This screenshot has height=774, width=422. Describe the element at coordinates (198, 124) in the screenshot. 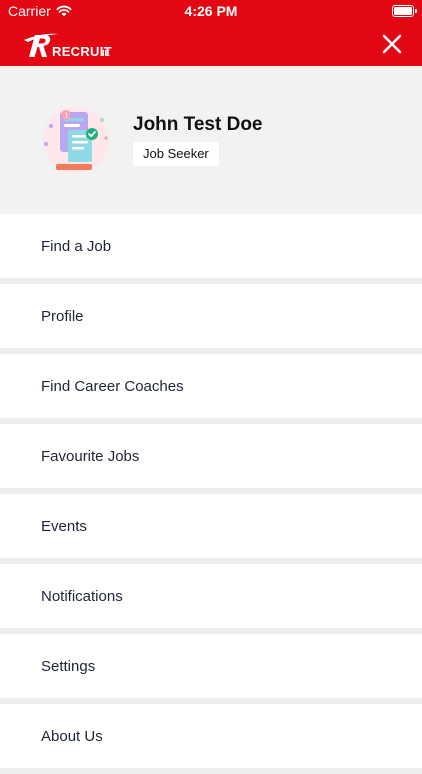

I see `user-name: John Test Doe` at that location.